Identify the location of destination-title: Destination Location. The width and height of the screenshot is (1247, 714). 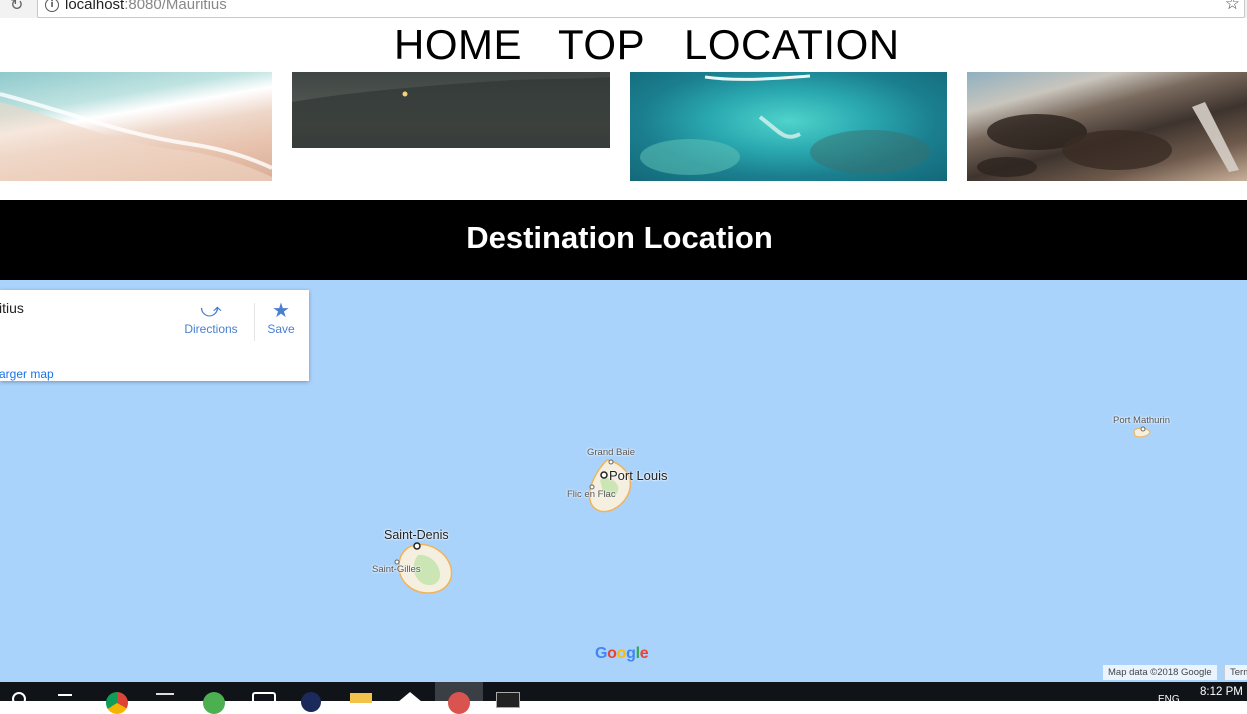
(619, 237).